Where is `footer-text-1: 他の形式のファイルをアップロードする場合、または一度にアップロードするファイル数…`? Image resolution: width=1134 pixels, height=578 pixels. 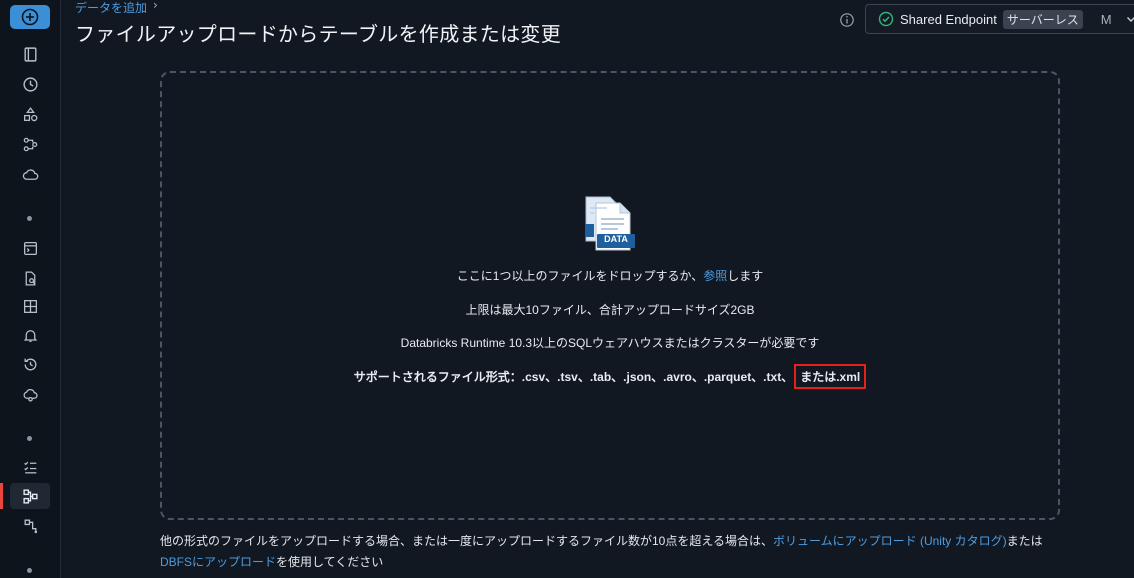 footer-text-1: 他の形式のファイルをアップロードする場合、または一度にアップロードするファイル数… is located at coordinates (466, 541).